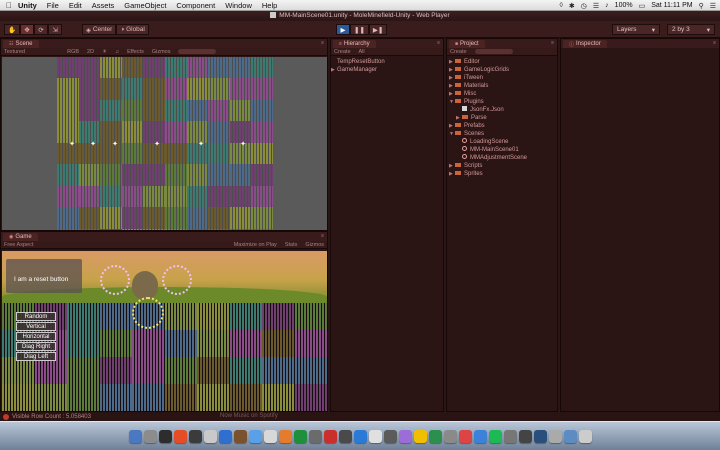 This screenshot has height=450, width=720. What do you see at coordinates (255, 245) in the screenshot?
I see `maximize-on-play-toggle: Maximize on Play` at bounding box center [255, 245].